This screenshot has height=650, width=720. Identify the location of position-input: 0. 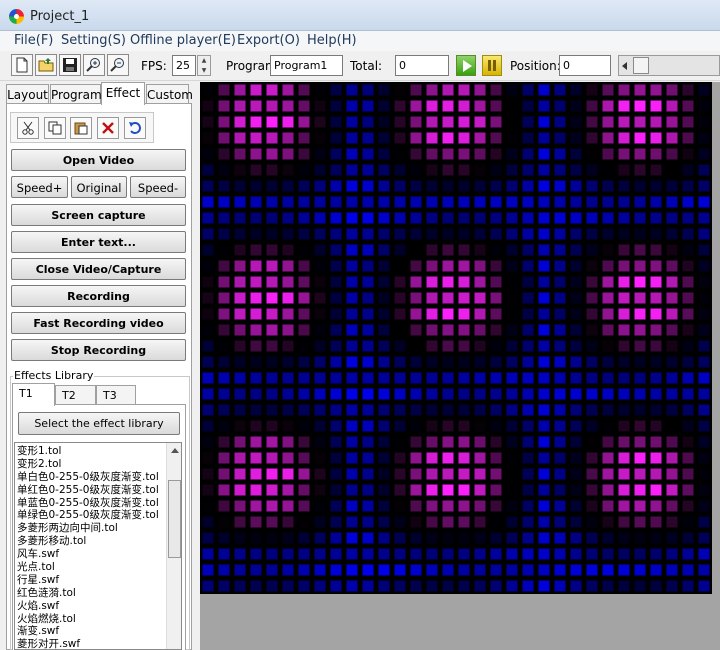
(585, 65).